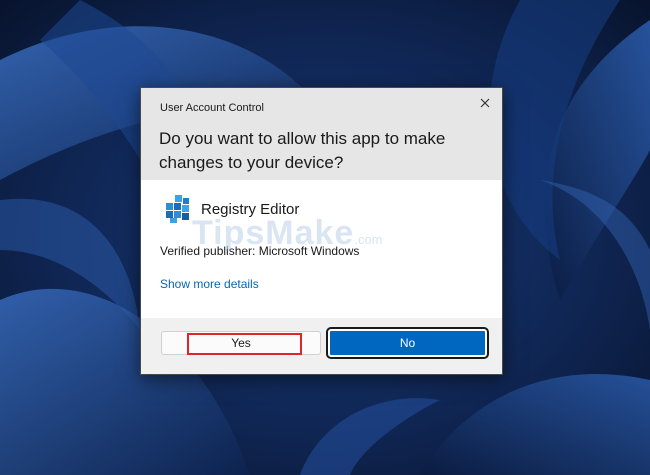 This screenshot has height=475, width=650. What do you see at coordinates (209, 284) in the screenshot?
I see `show-more-details-link: Show more details` at bounding box center [209, 284].